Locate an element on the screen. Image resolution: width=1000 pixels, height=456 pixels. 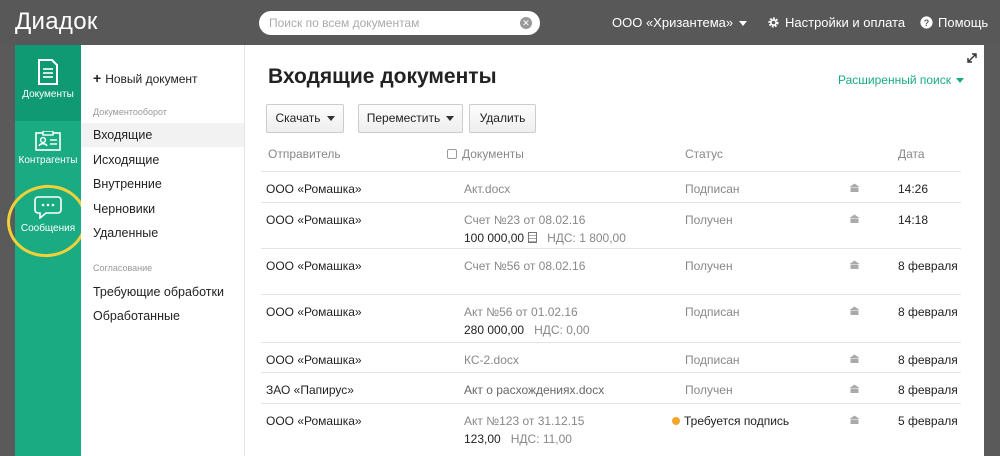
app-logo: Диадок is located at coordinates (56, 22).